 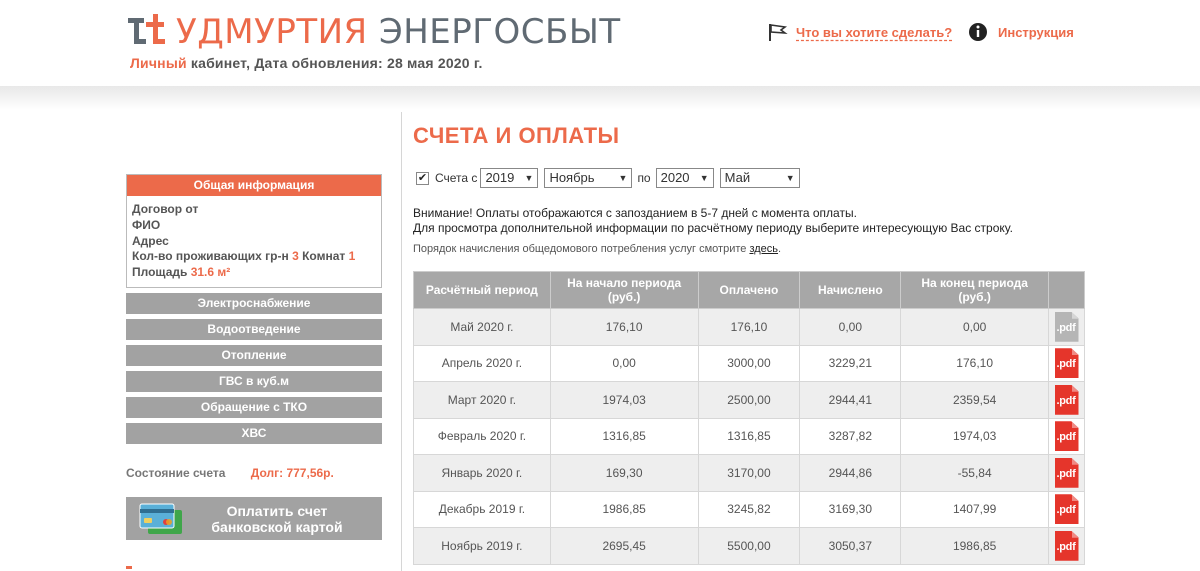 What do you see at coordinates (146, 224) in the screenshot?
I see `fio-label: ФИО` at bounding box center [146, 224].